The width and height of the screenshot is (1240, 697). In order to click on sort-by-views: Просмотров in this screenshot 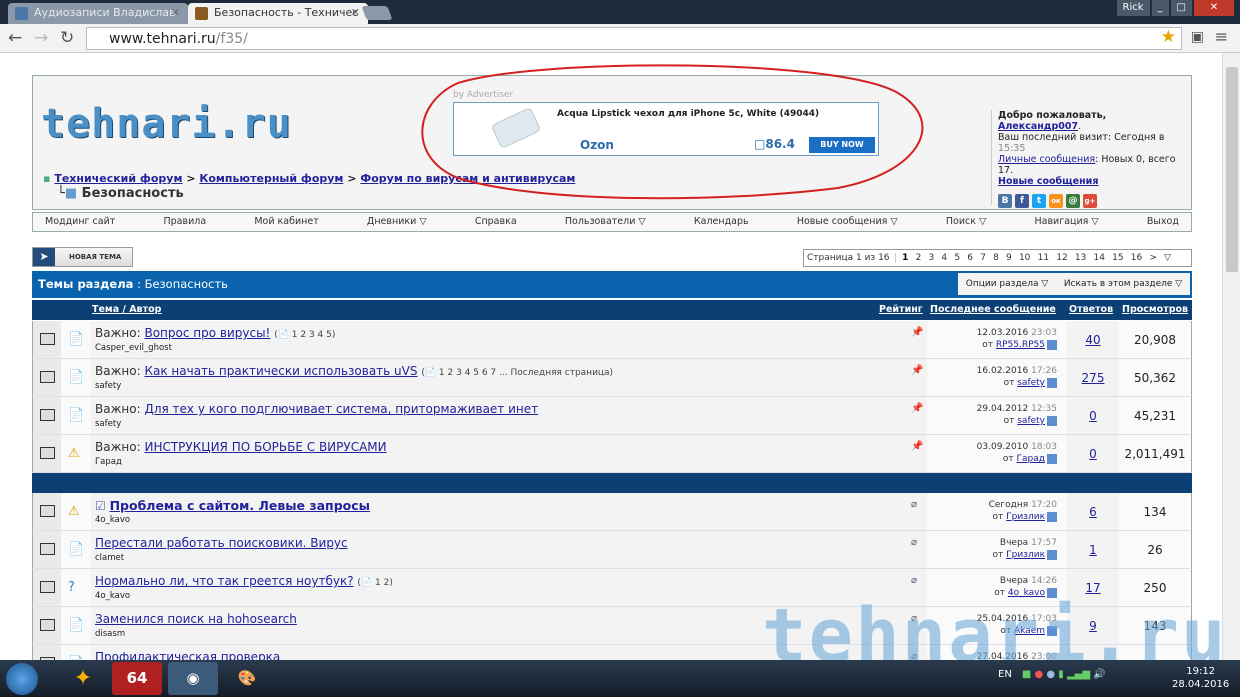, I will do `click(1155, 309)`.